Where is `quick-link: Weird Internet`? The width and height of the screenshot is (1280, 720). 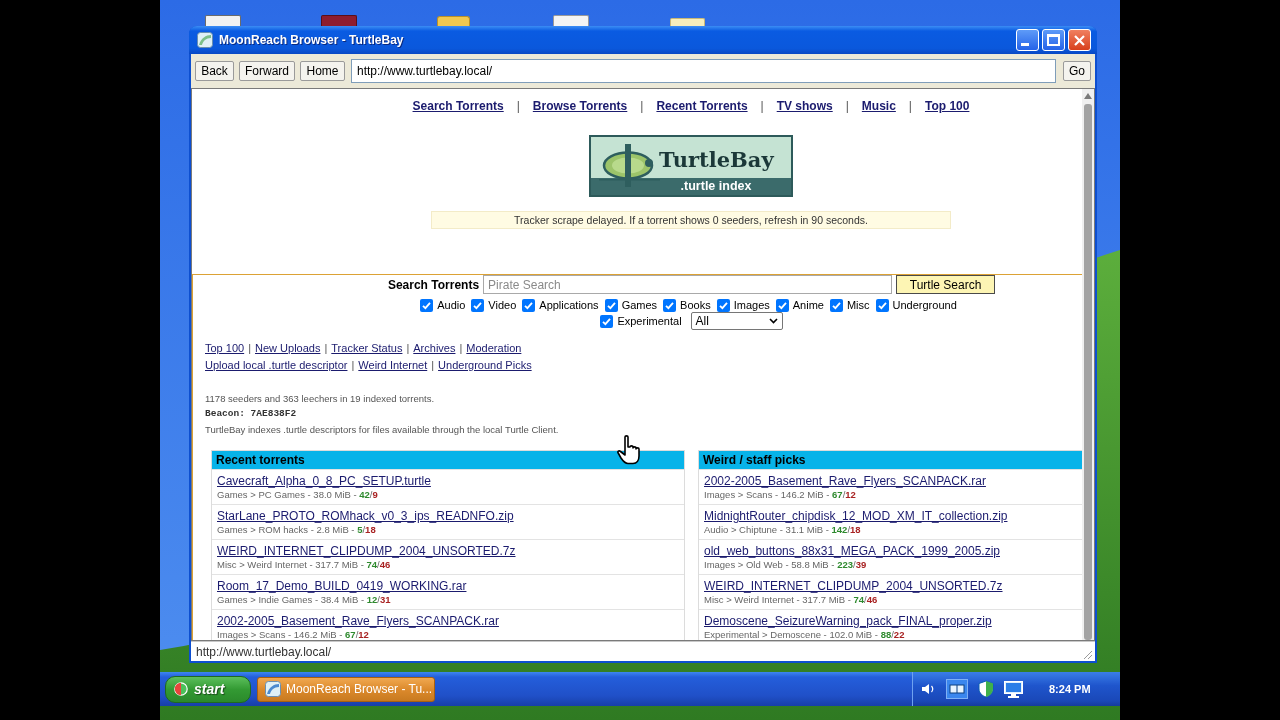
quick-link: Weird Internet is located at coordinates (393, 365).